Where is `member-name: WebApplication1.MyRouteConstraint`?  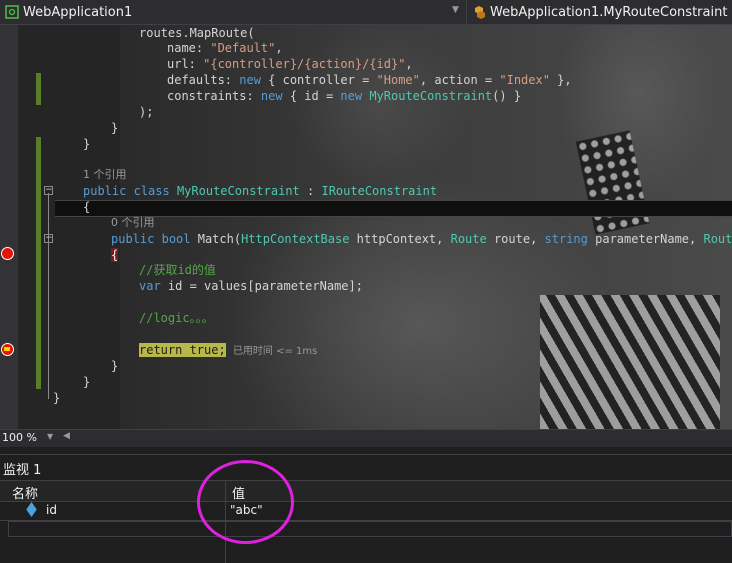 member-name: WebApplication1.MyRouteConstraint is located at coordinates (609, 12).